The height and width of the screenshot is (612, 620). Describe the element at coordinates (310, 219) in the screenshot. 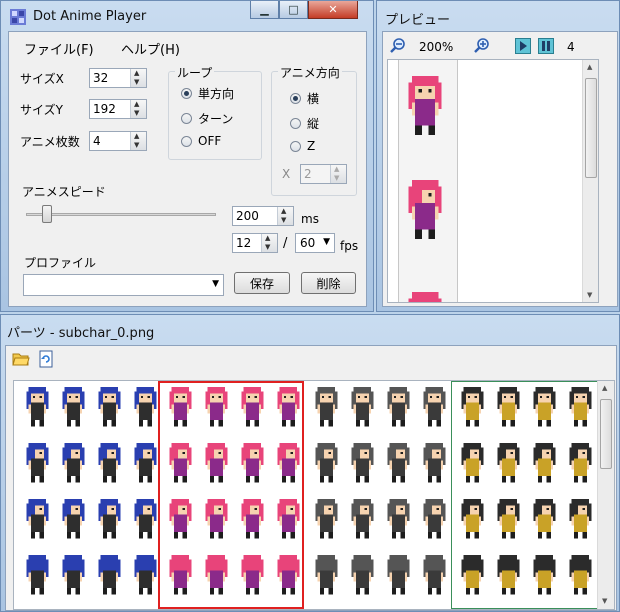

I see `ms-unit: ms` at that location.